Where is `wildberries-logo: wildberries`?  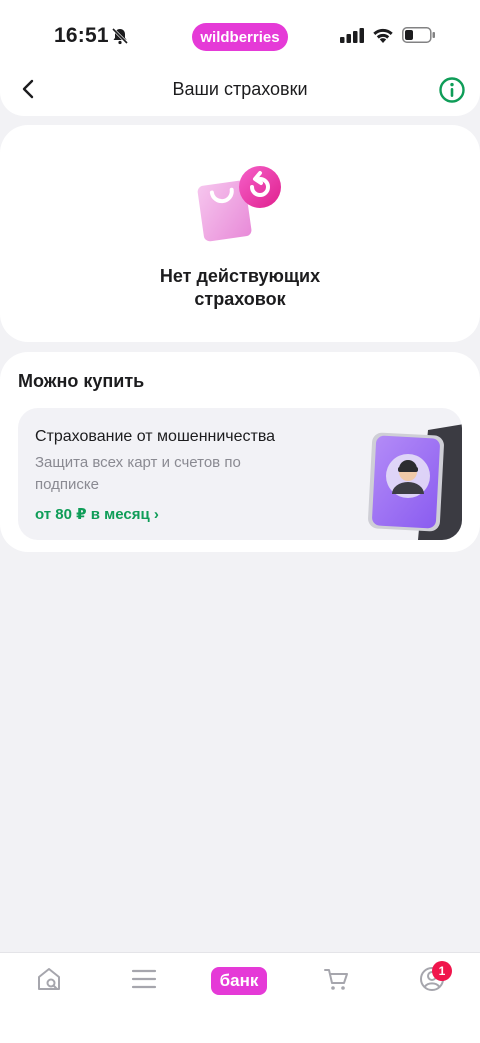
wildberries-logo: wildberries is located at coordinates (240, 37).